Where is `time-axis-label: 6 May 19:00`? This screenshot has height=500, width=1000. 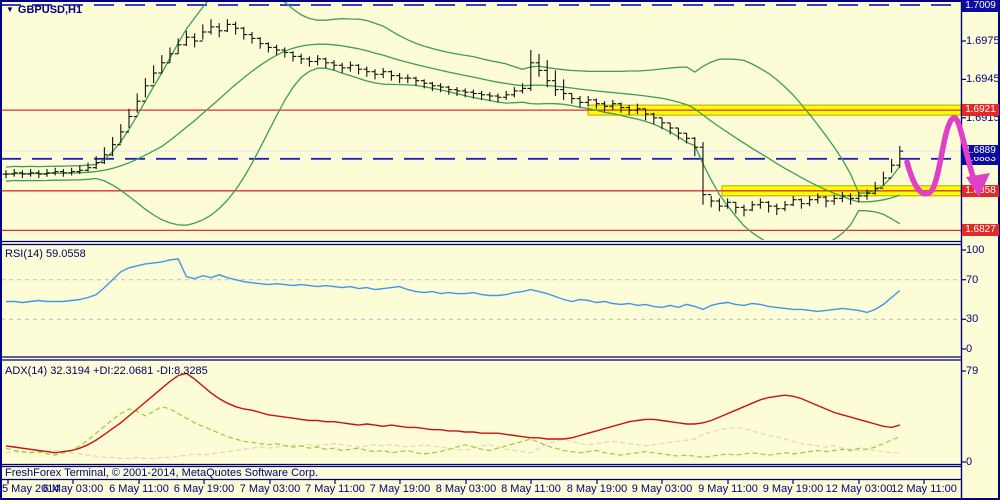
time-axis-label: 6 May 19:00 is located at coordinates (204, 489).